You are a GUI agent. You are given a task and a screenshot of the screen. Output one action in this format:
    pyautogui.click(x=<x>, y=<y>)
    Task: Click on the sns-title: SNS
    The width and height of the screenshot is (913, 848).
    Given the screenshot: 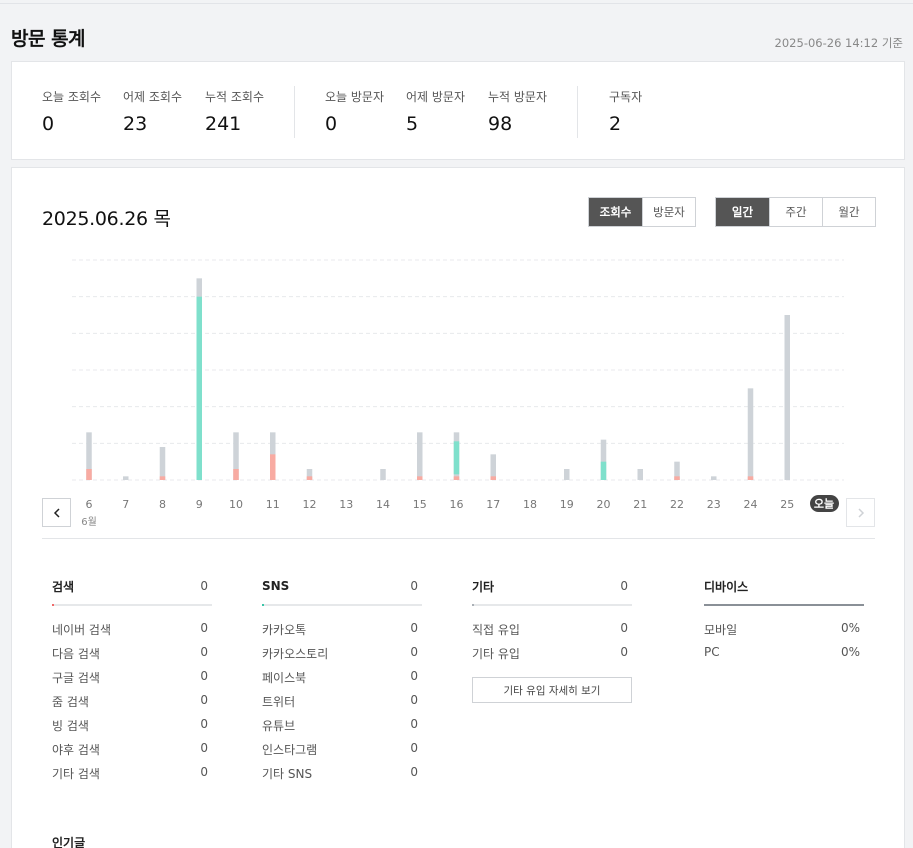 What is the action you would take?
    pyautogui.click(x=276, y=586)
    